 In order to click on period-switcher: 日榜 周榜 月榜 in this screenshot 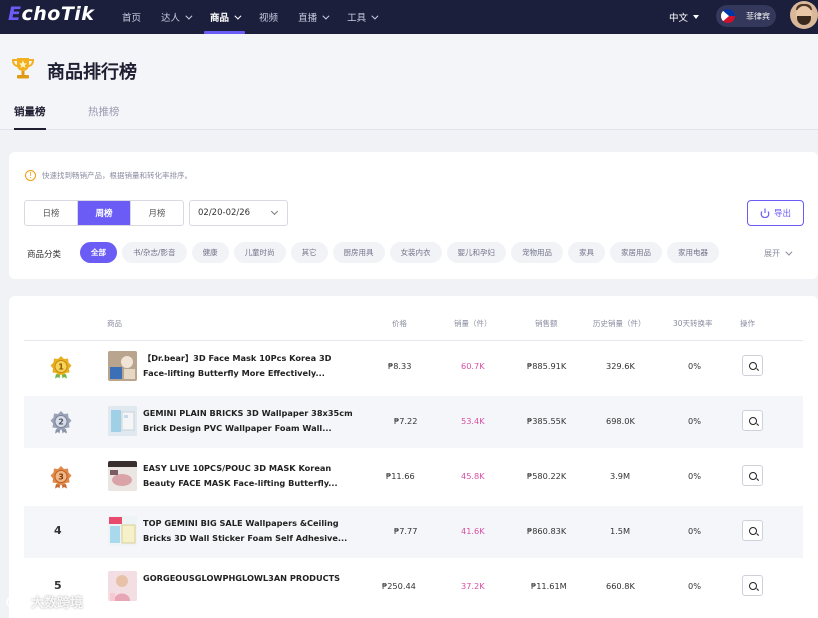, I will do `click(104, 213)`.